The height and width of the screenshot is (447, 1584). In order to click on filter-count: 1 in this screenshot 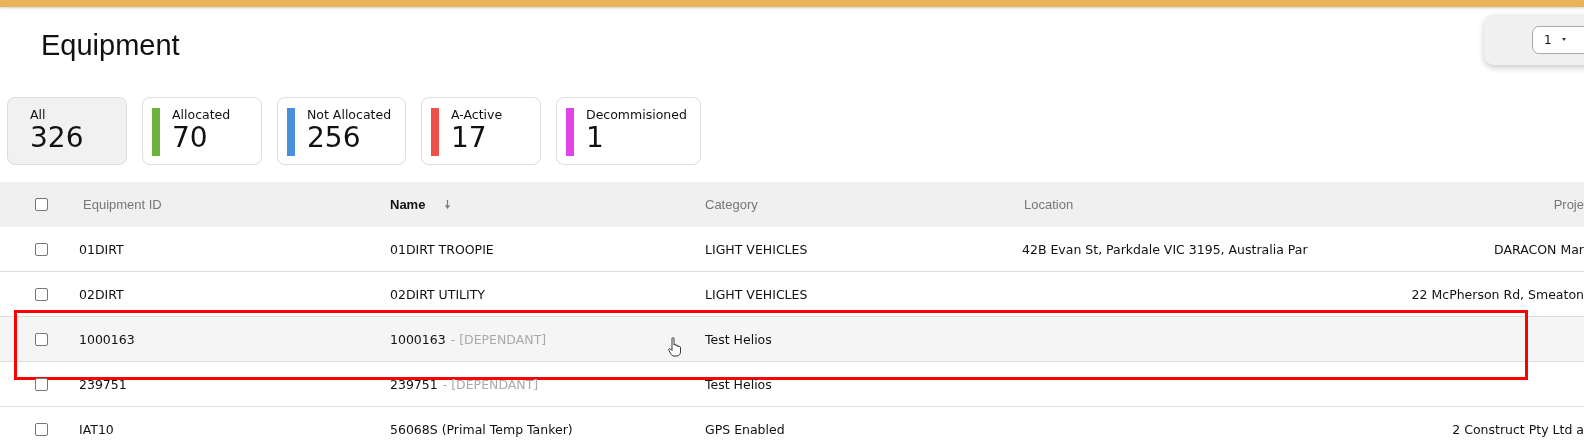, I will do `click(595, 138)`.